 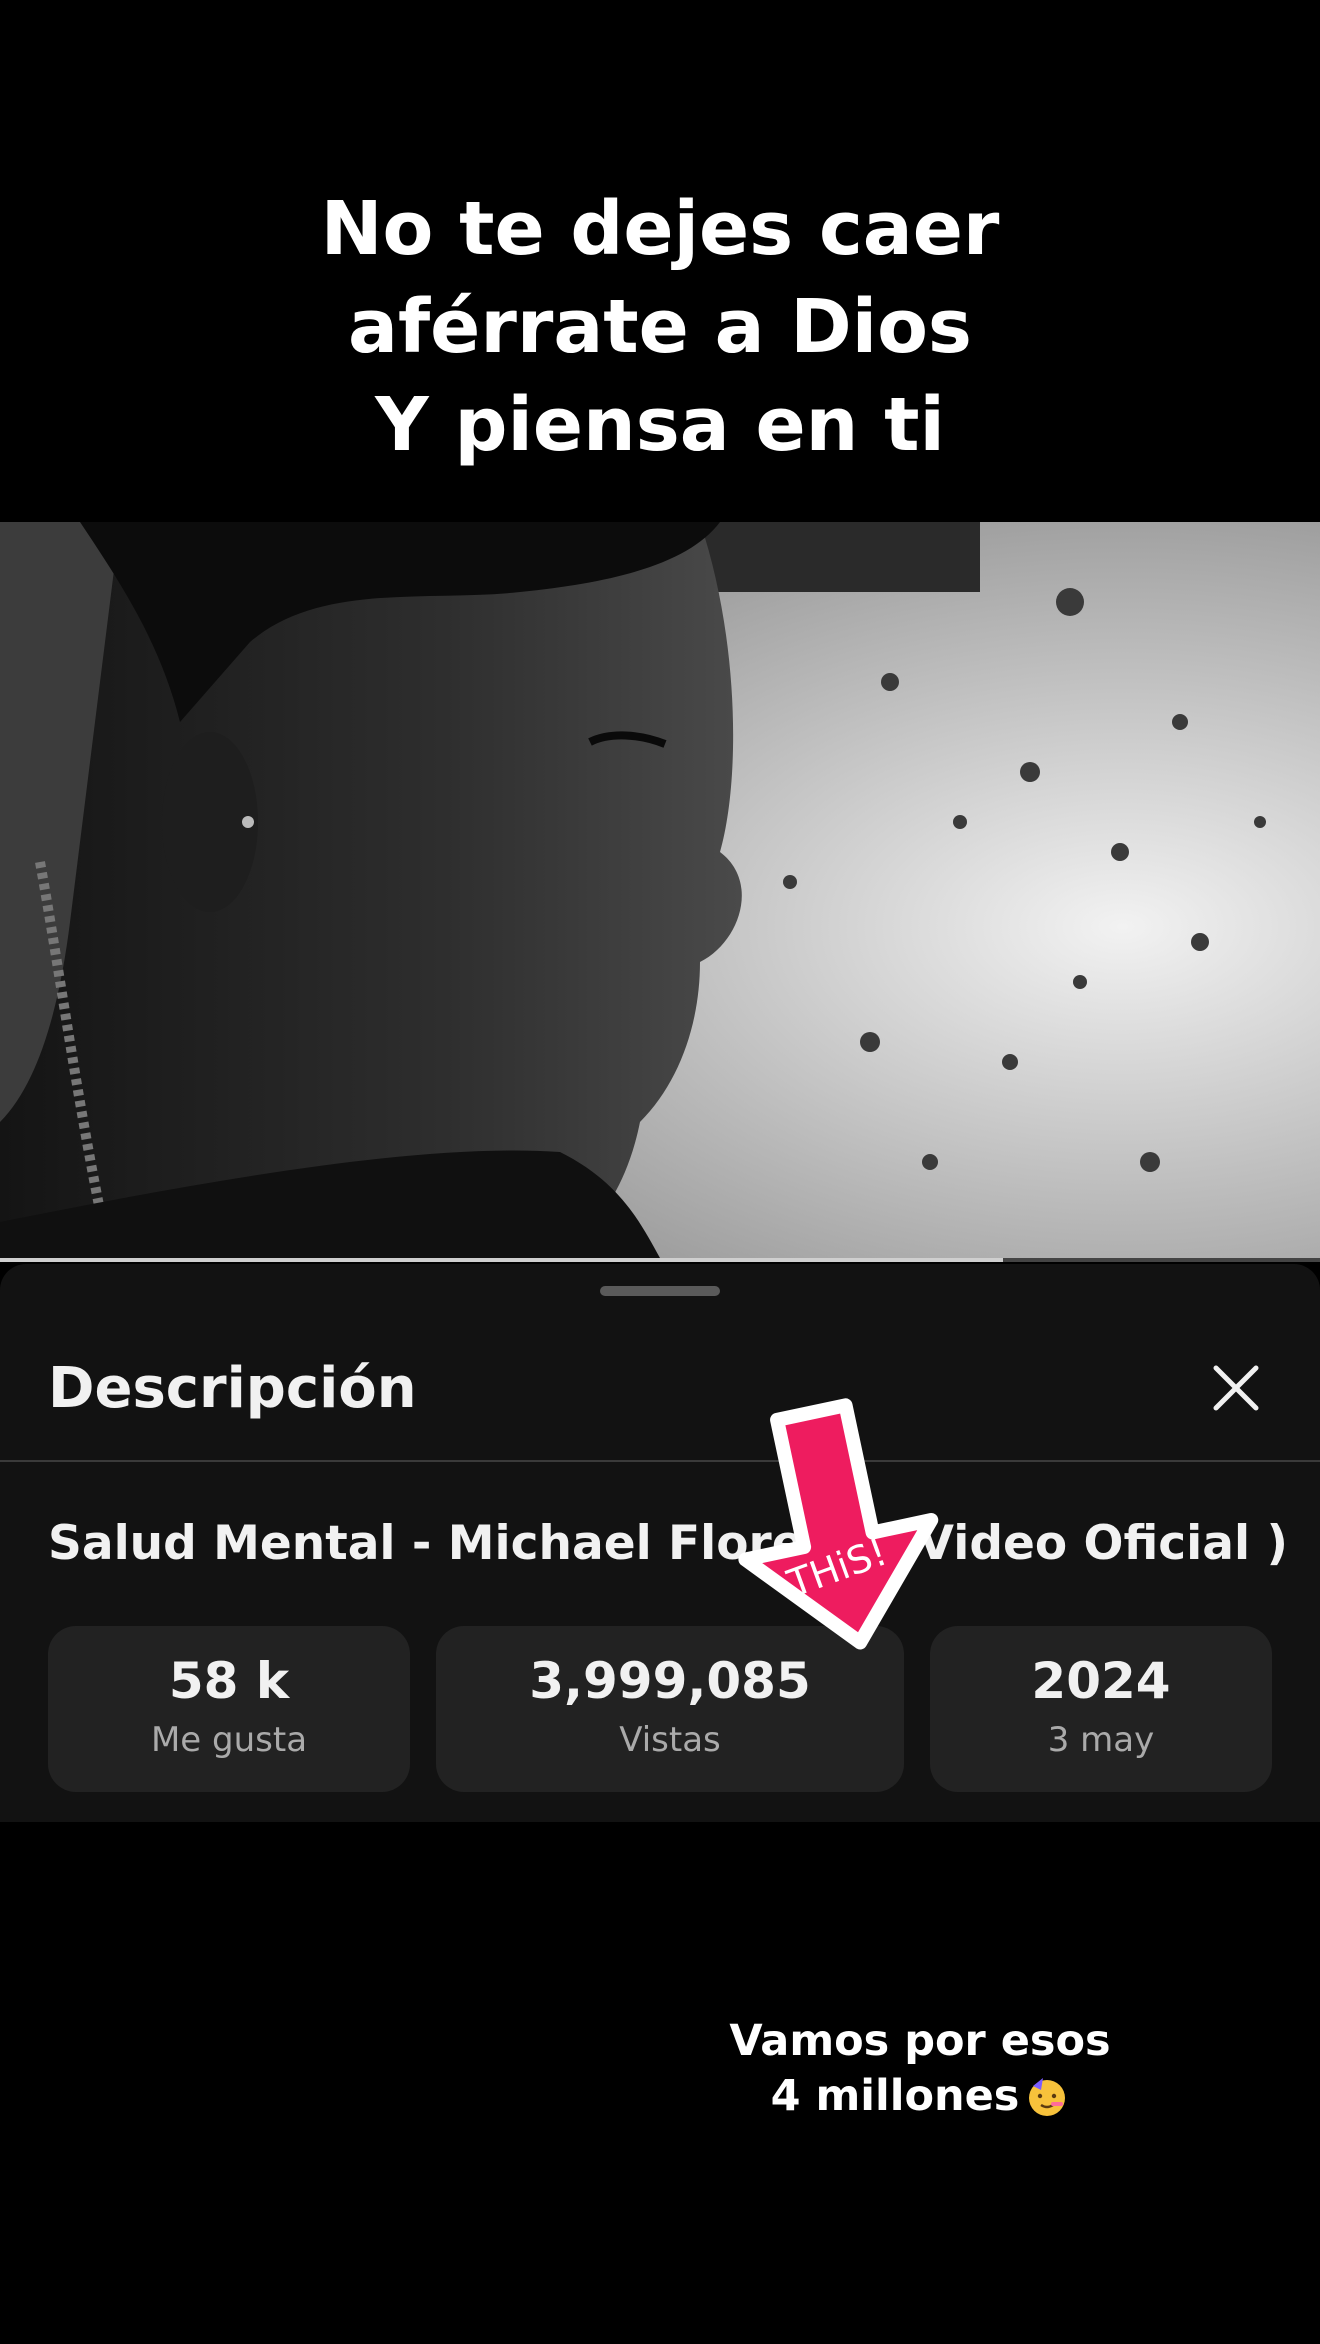 I want to click on party-face-emoji-icon, so click(x=1047, y=2097).